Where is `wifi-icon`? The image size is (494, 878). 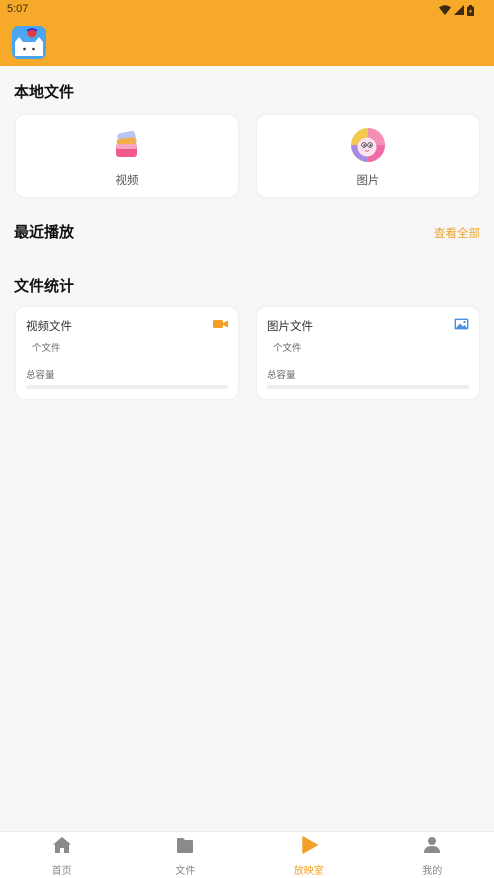
wifi-icon is located at coordinates (445, 10).